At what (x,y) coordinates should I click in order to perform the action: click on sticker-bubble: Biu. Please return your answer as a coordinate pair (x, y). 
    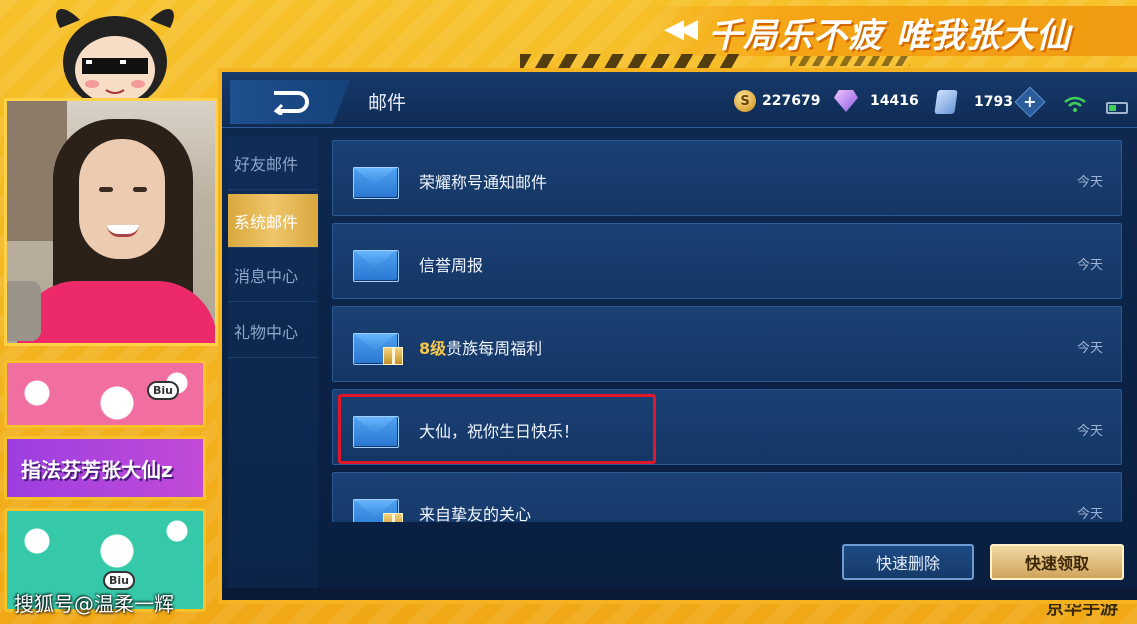
    Looking at the image, I should click on (163, 390).